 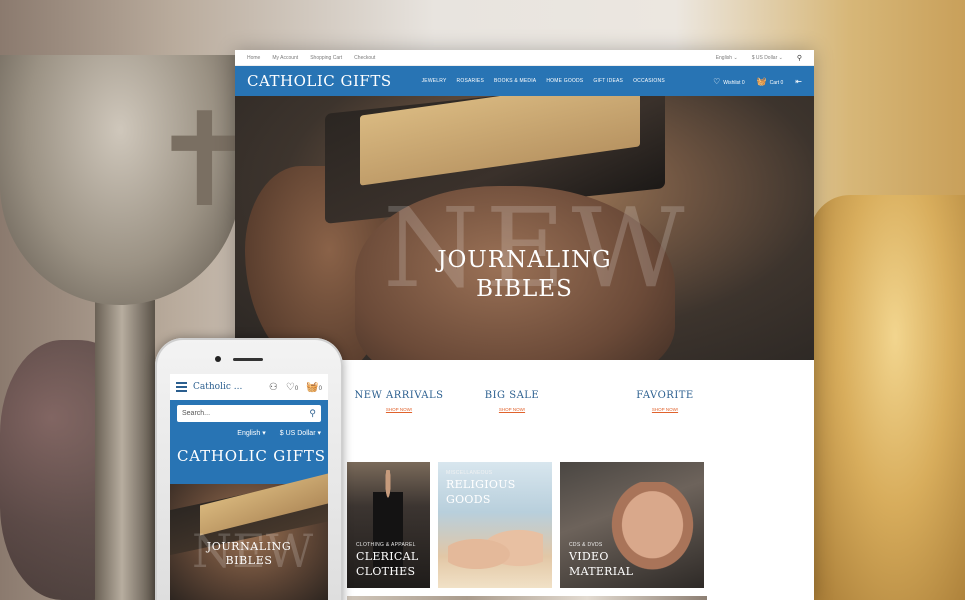 I want to click on tile-caption: MISCELLANEOUS RELIGIOUS GOODS, so click(x=481, y=488).